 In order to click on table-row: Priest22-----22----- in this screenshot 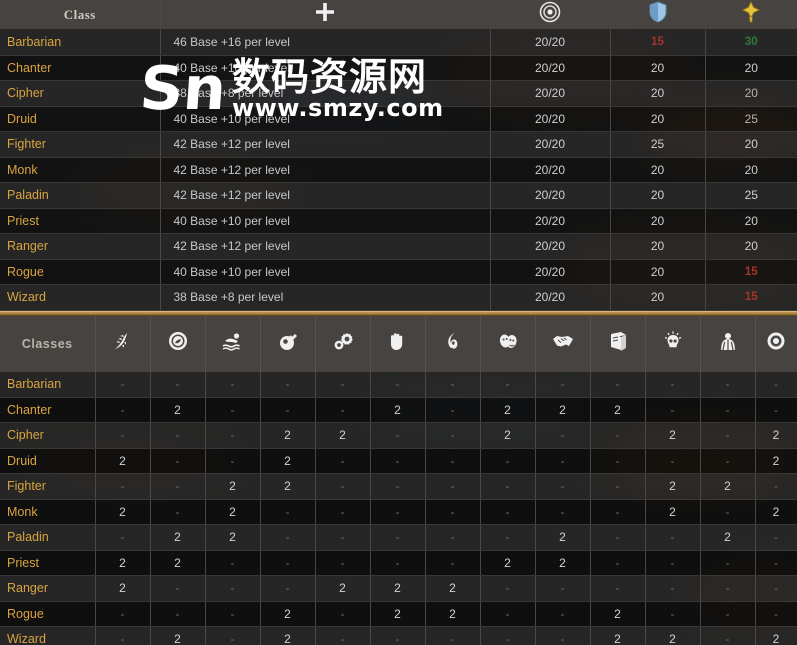, I will do `click(398, 563)`.